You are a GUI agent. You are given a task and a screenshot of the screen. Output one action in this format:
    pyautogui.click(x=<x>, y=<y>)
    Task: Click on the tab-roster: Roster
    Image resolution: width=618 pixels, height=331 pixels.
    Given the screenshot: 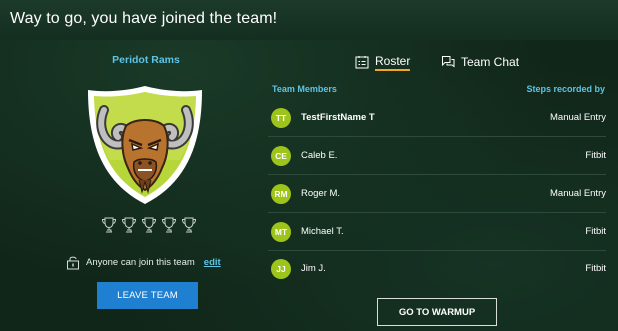 What is the action you would take?
    pyautogui.click(x=383, y=62)
    